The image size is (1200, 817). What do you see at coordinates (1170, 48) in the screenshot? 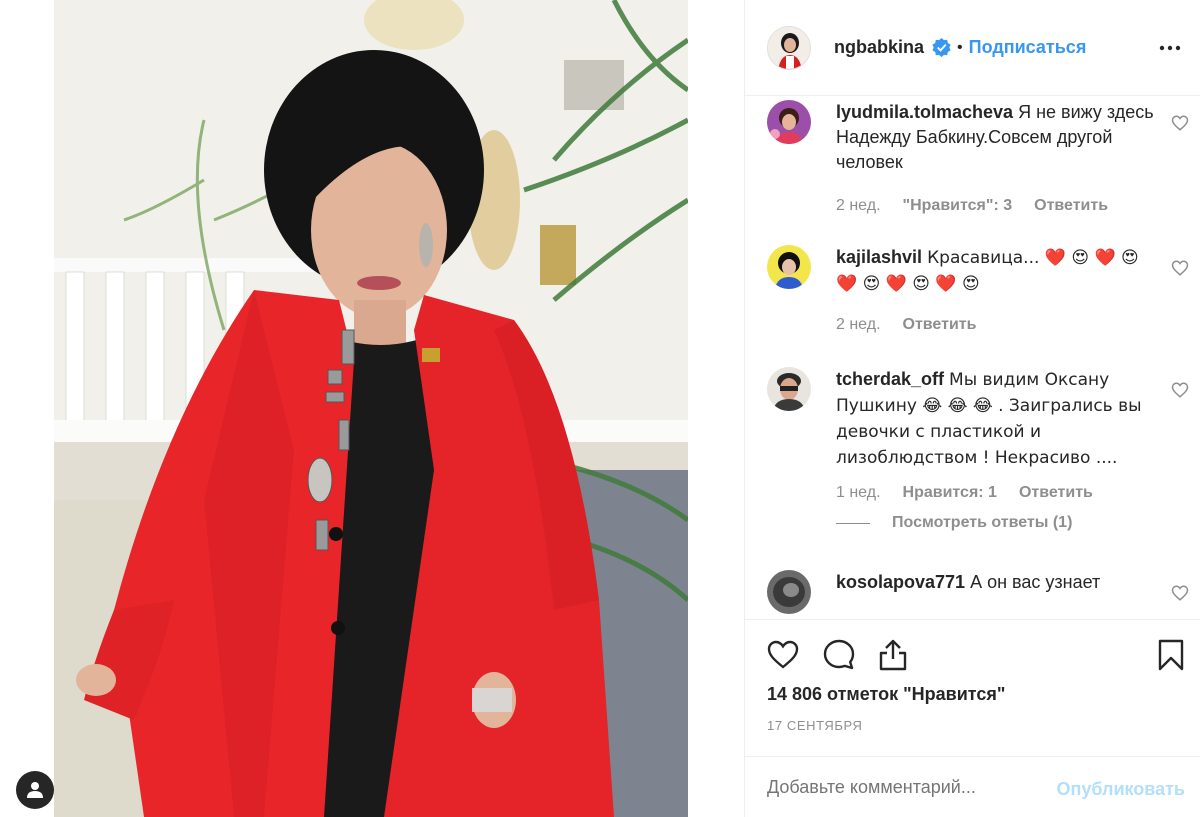
I see `more-options-icon` at bounding box center [1170, 48].